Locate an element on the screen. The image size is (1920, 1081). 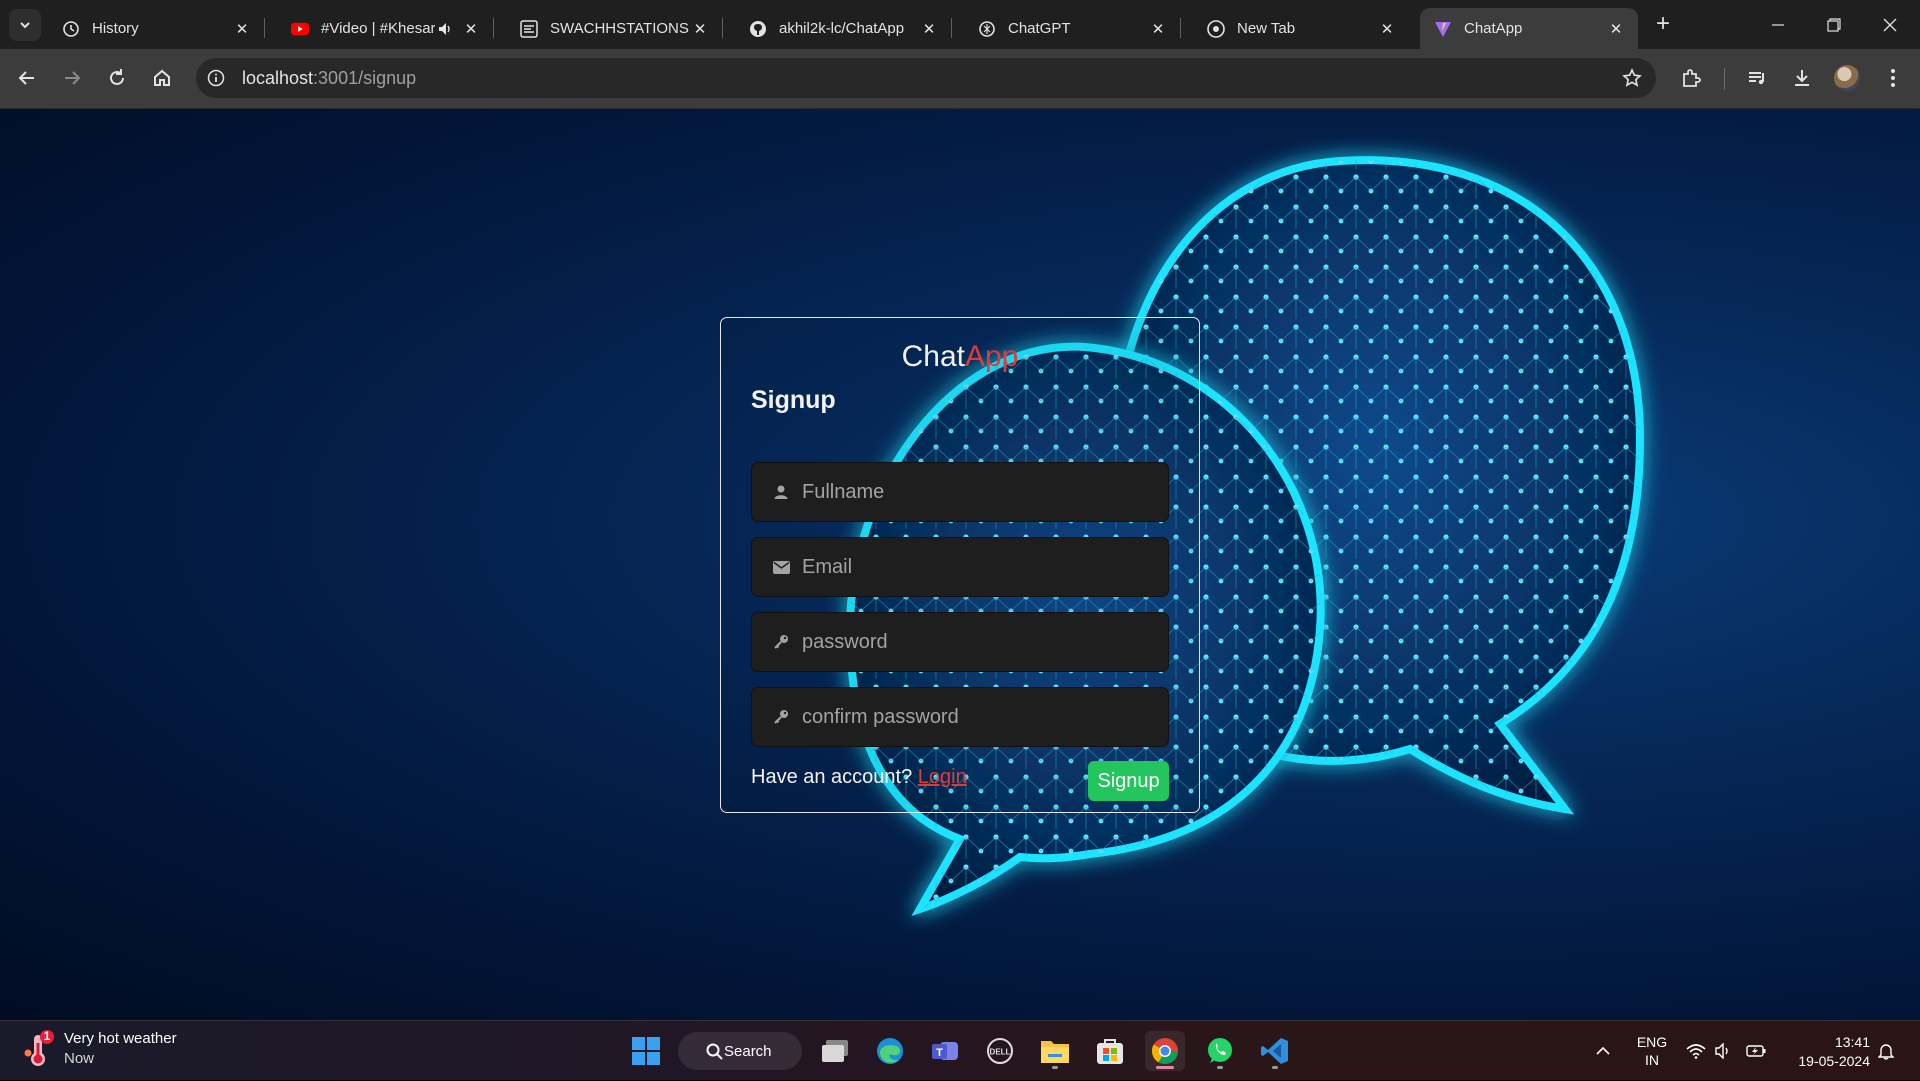
restore-button is located at coordinates (1834, 24).